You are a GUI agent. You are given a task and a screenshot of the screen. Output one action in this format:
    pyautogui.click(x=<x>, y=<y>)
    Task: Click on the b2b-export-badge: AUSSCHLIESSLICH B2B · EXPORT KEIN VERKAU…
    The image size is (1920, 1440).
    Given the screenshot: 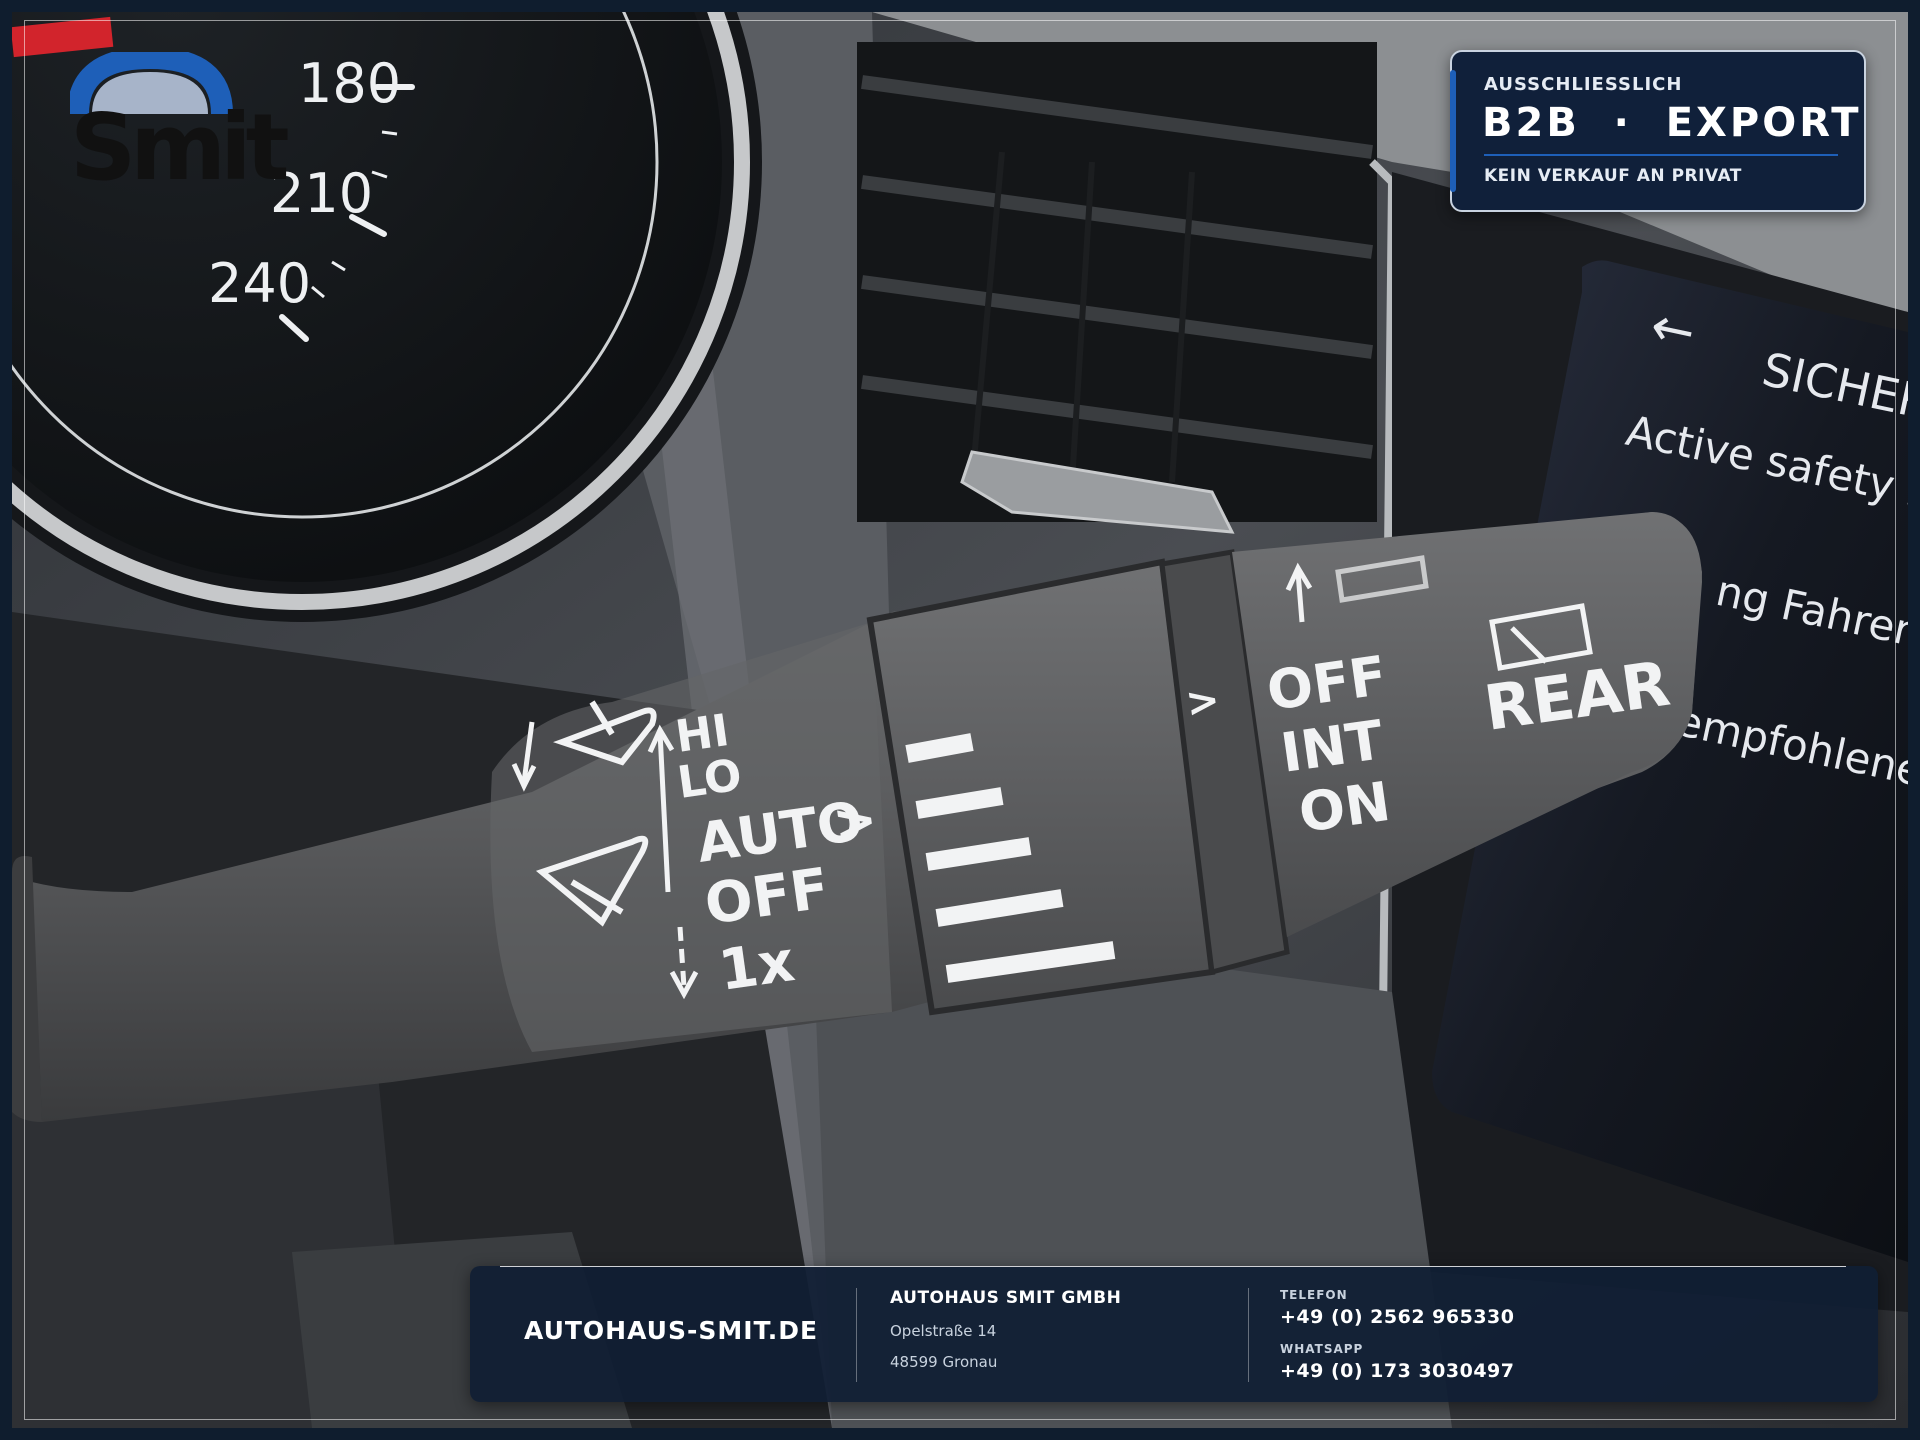 What is the action you would take?
    pyautogui.click(x=1658, y=131)
    